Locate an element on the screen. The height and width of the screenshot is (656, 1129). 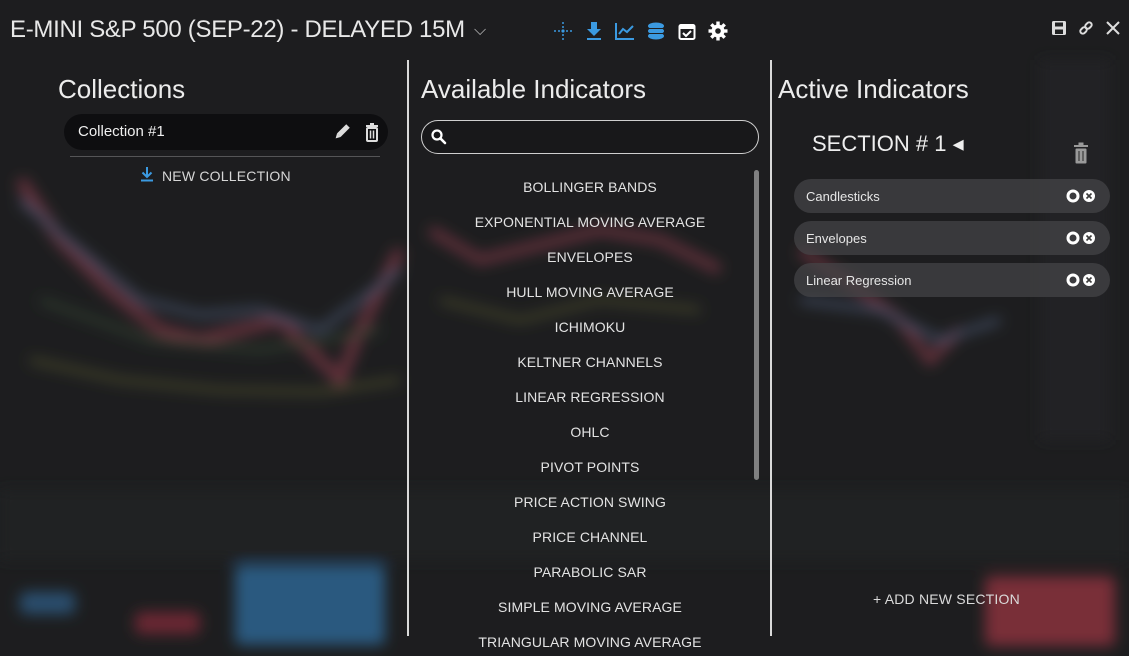
toolbar is located at coordinates (640, 31).